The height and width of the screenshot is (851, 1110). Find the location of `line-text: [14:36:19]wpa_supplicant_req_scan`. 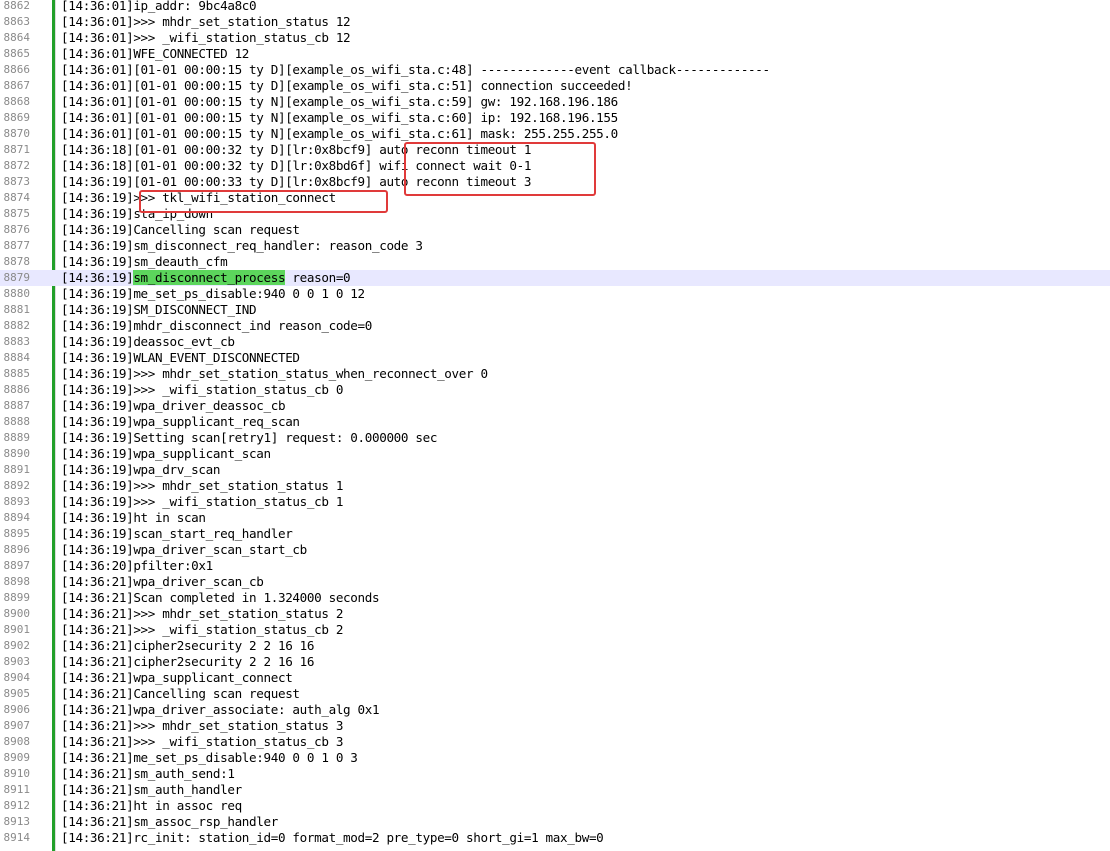

line-text: [14:36:19]wpa_supplicant_req_scan is located at coordinates (180, 422).